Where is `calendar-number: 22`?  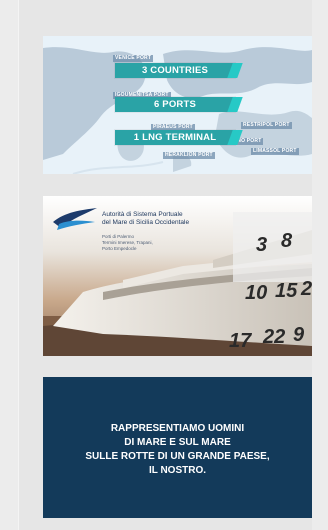
calendar-number: 22 is located at coordinates (274, 337).